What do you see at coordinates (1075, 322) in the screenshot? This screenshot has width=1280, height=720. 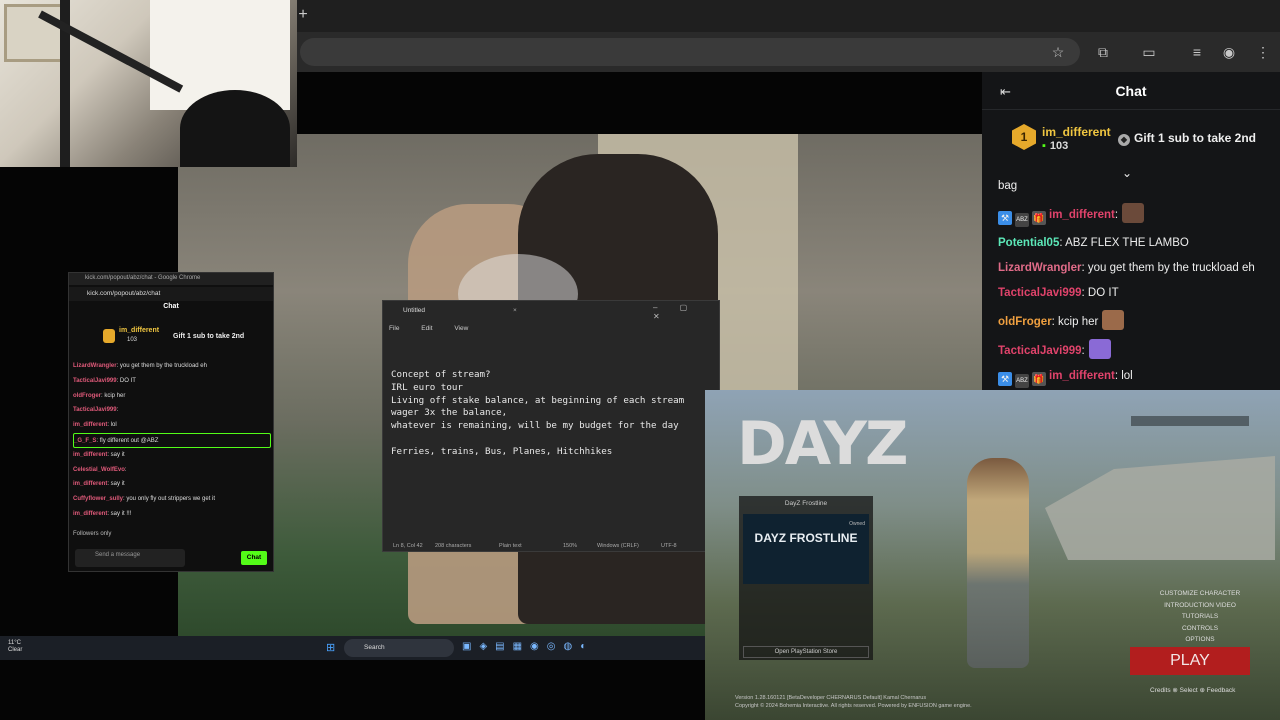 I see `chat-message-text: : kcip her` at bounding box center [1075, 322].